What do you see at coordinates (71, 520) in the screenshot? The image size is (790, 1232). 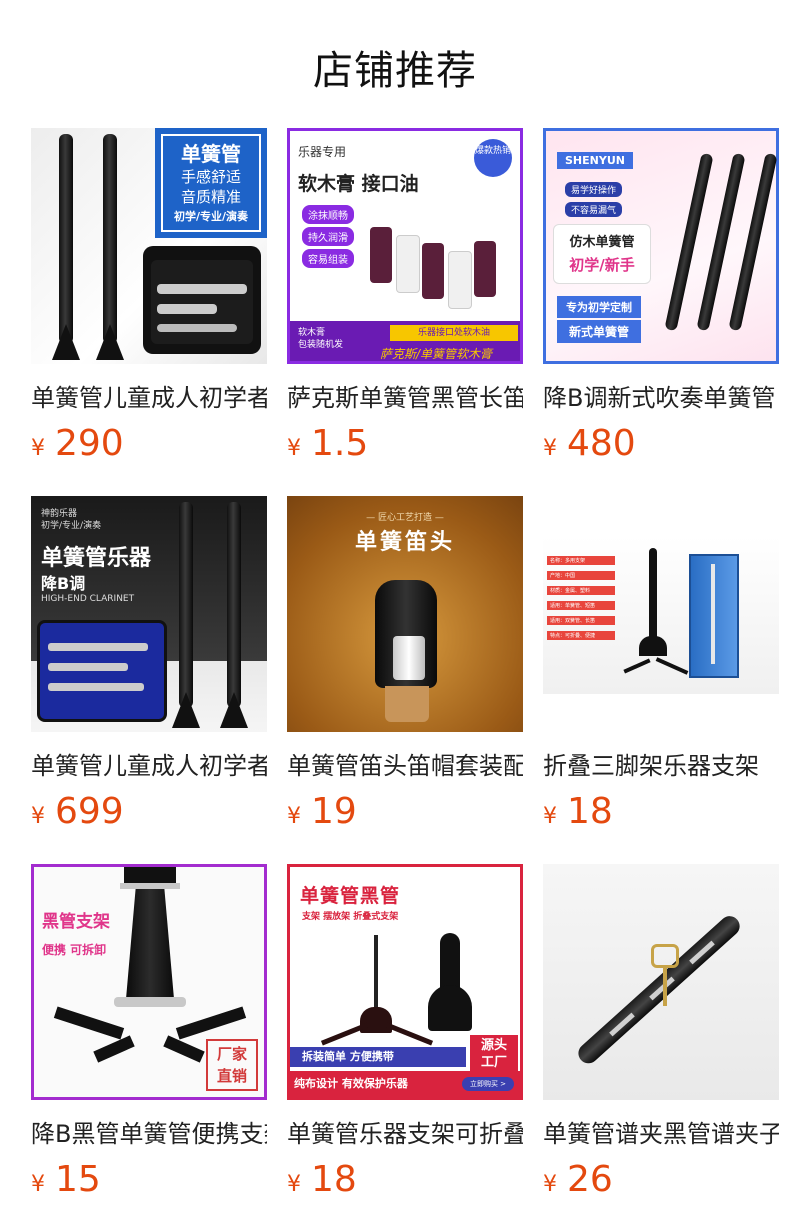 I see `thumb-text: 神韵乐器 初学/专业/演奏` at bounding box center [71, 520].